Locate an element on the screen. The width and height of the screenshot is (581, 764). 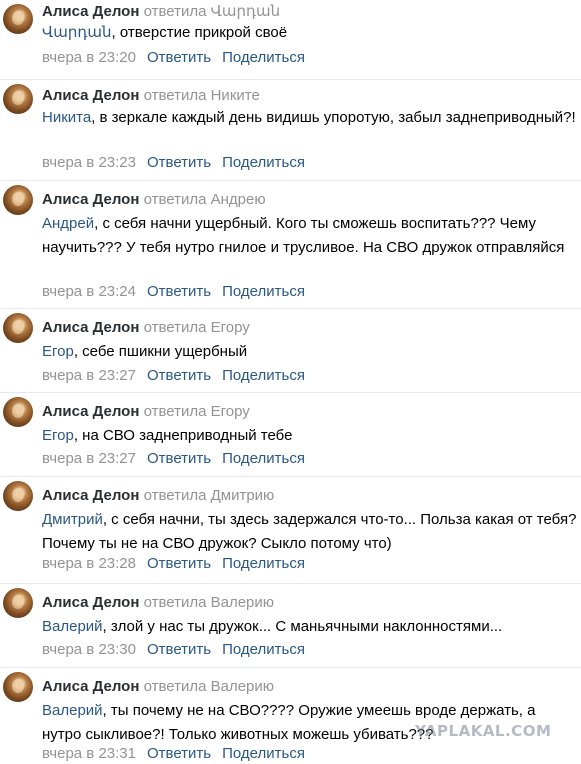
comment-body: , отверстие прикрой своё is located at coordinates (199, 32).